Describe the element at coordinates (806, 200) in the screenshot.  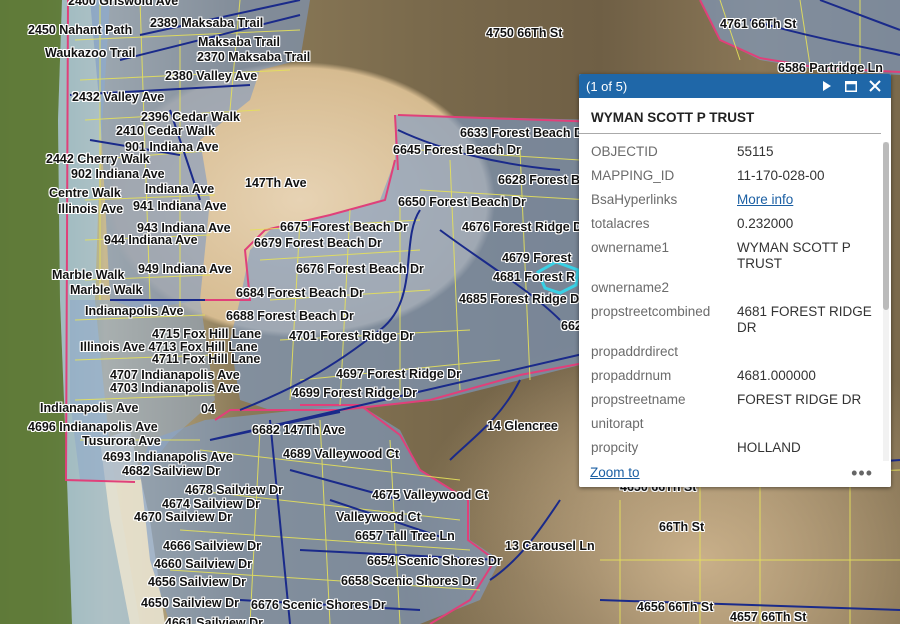
I see `attribute-value: More info` at that location.